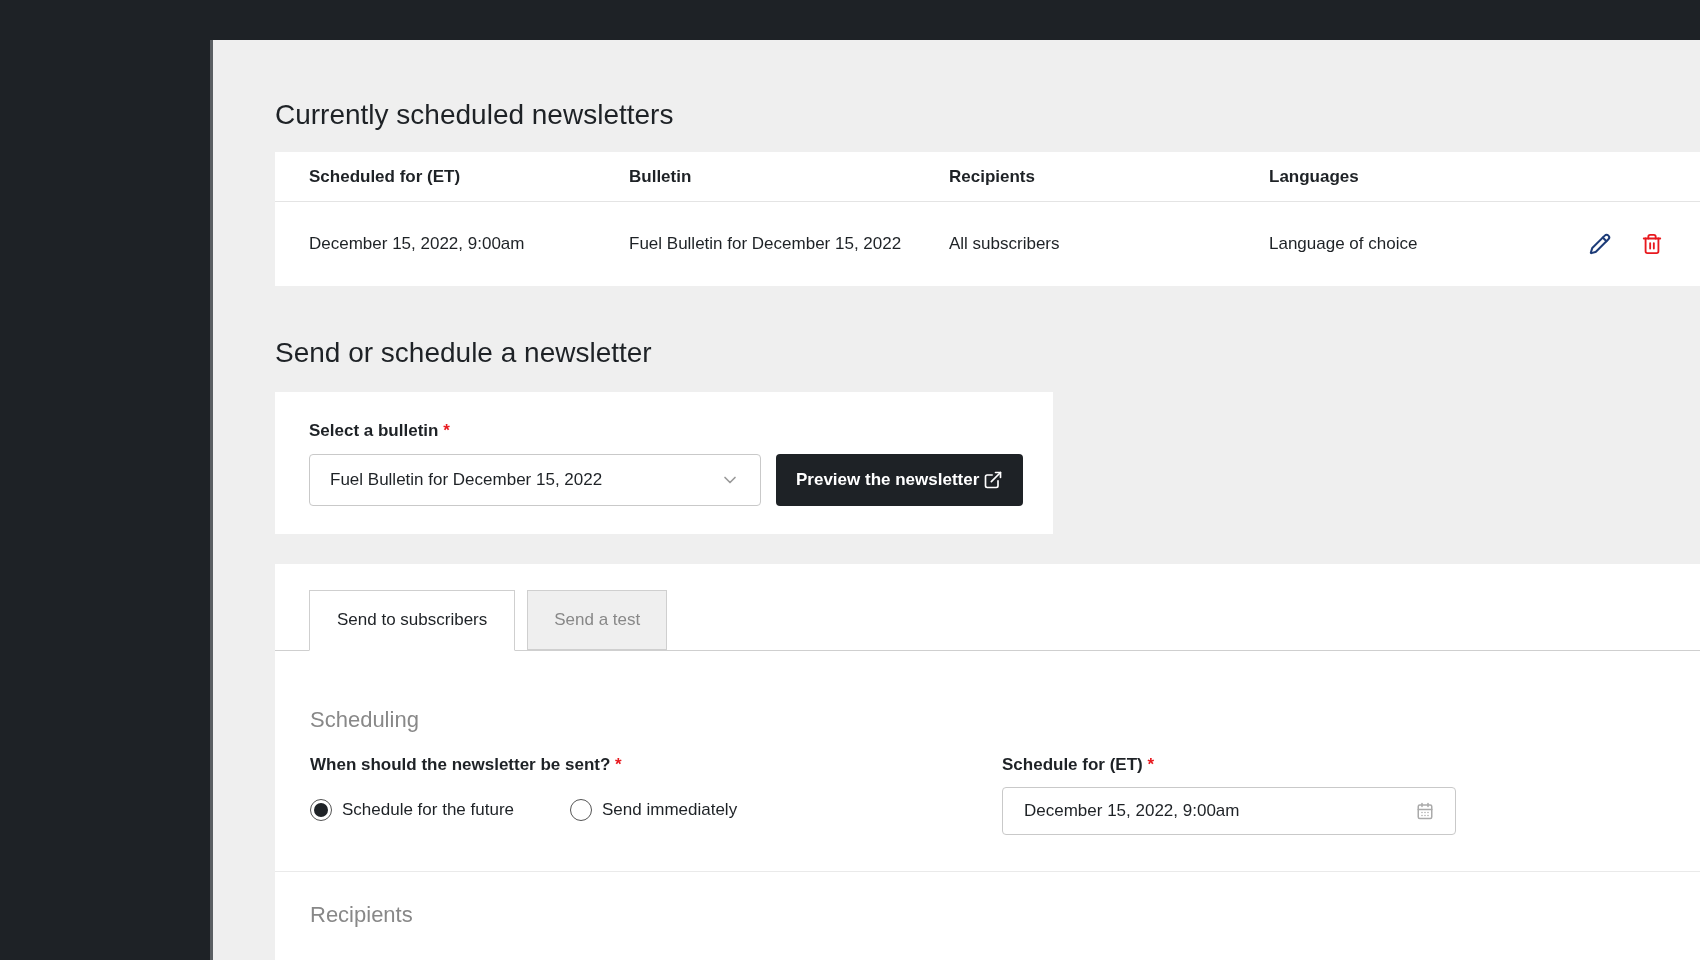 The height and width of the screenshot is (960, 1700). What do you see at coordinates (993, 479) in the screenshot?
I see `external-link-icon` at bounding box center [993, 479].